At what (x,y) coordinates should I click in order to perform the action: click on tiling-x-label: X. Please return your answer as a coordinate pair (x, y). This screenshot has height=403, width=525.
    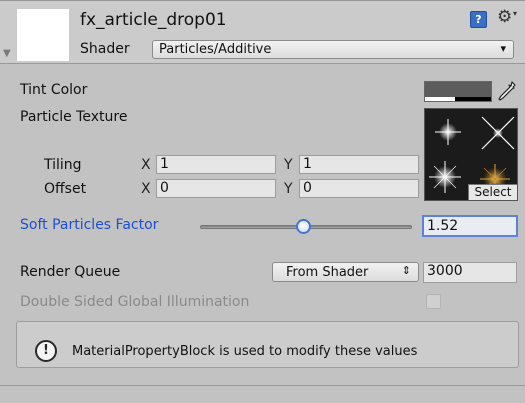
    Looking at the image, I should click on (146, 165).